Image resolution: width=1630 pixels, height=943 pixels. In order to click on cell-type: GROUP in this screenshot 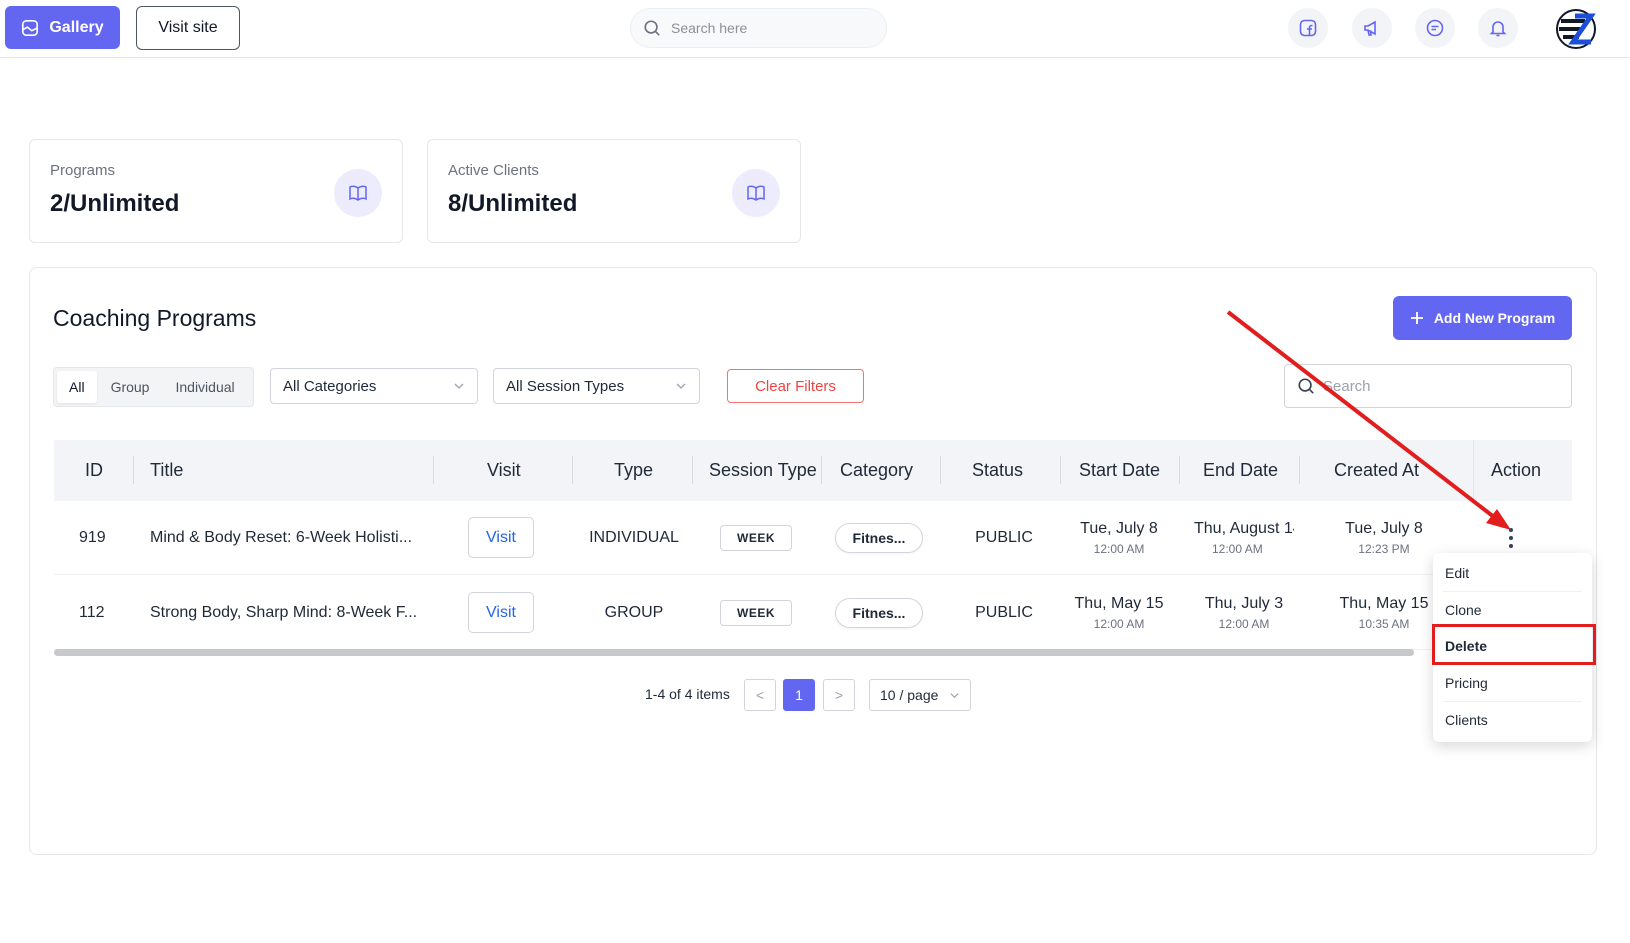, I will do `click(634, 612)`.